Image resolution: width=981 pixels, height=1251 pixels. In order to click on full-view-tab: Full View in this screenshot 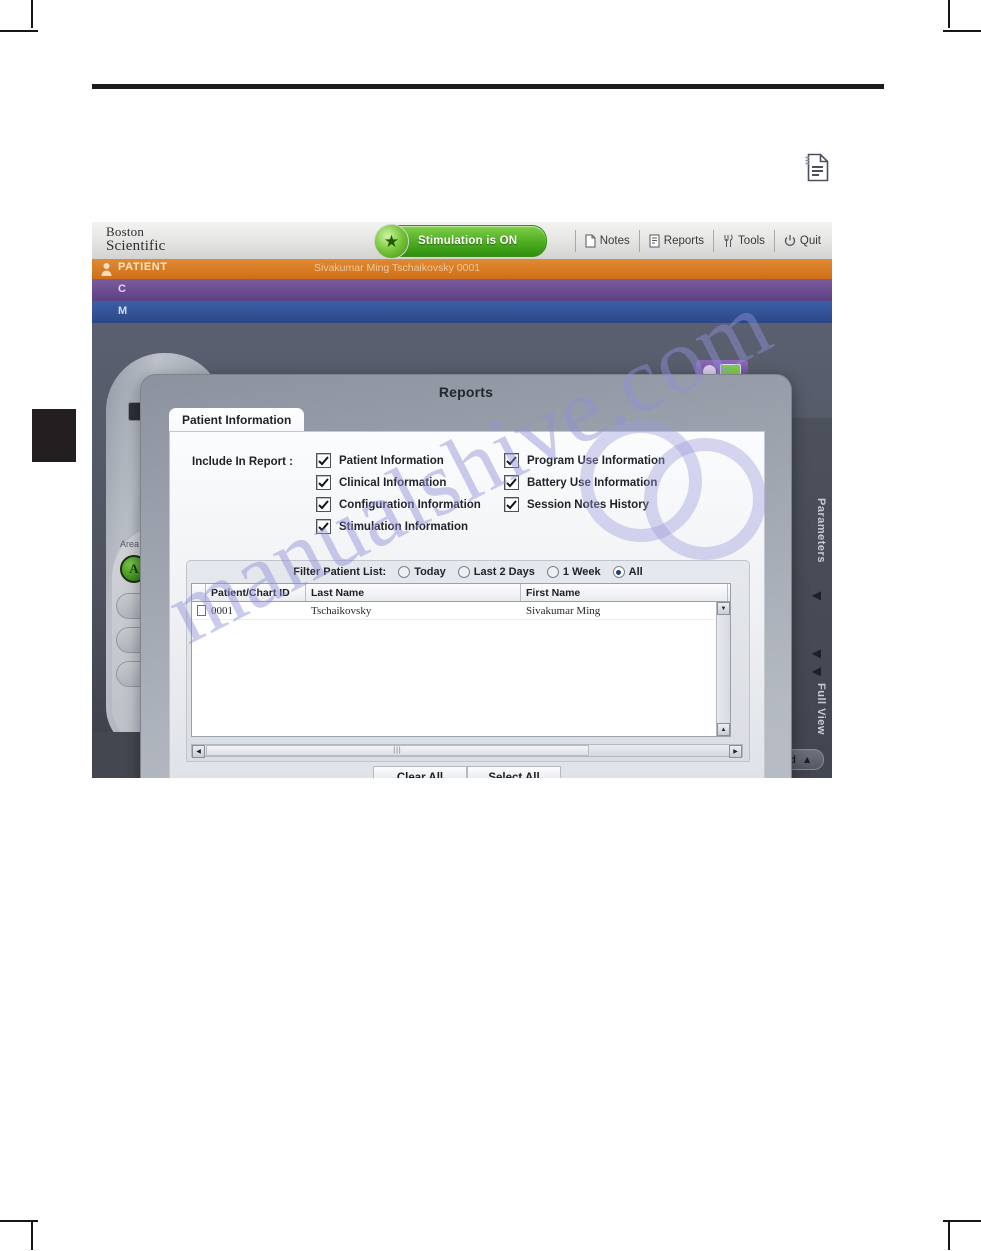, I will do `click(821, 709)`.